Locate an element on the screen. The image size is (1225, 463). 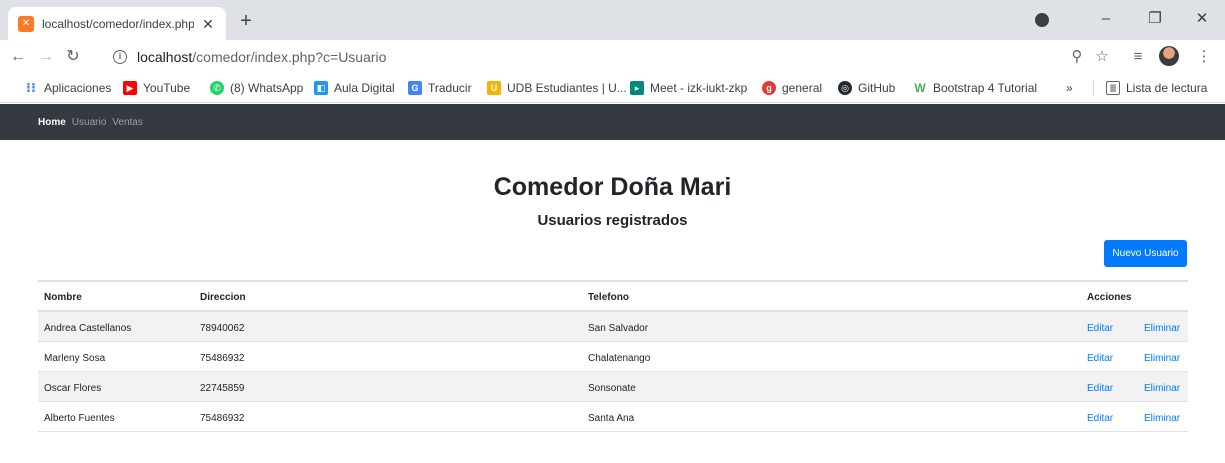
bookmark-traducir: G Traducir is located at coordinates (440, 88).